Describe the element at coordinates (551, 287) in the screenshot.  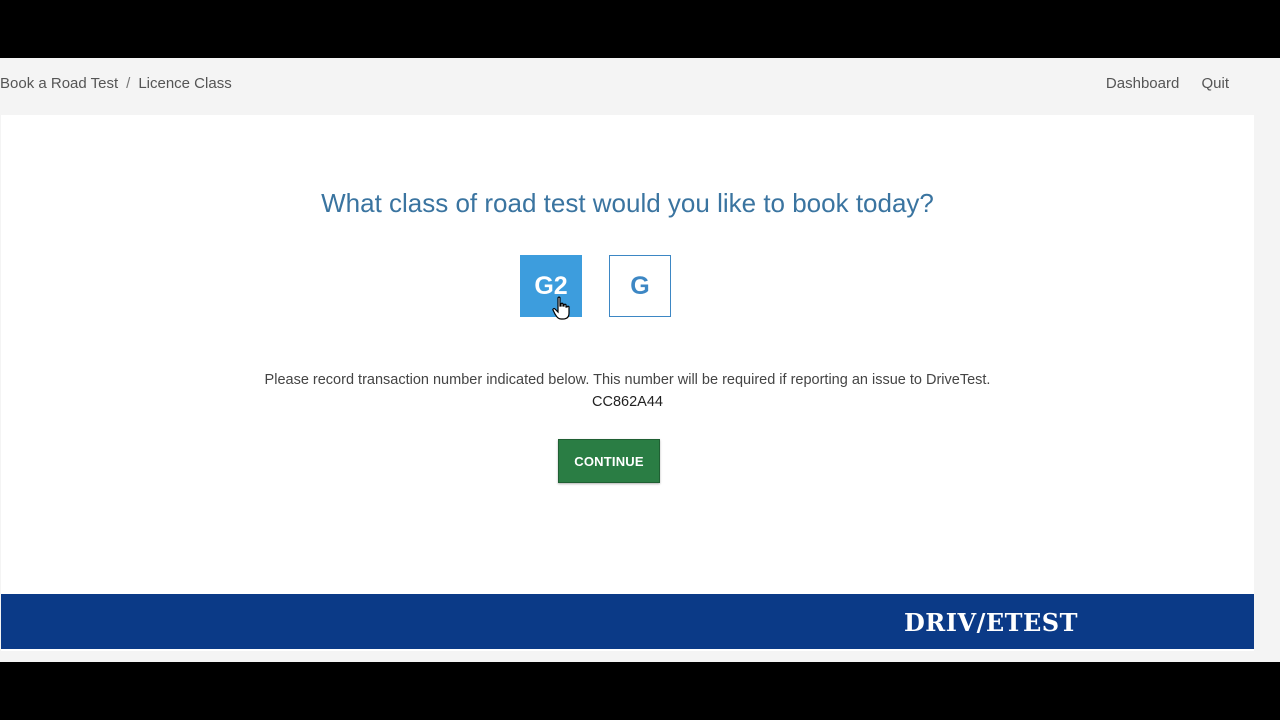
I see `class-option-g2: G2` at that location.